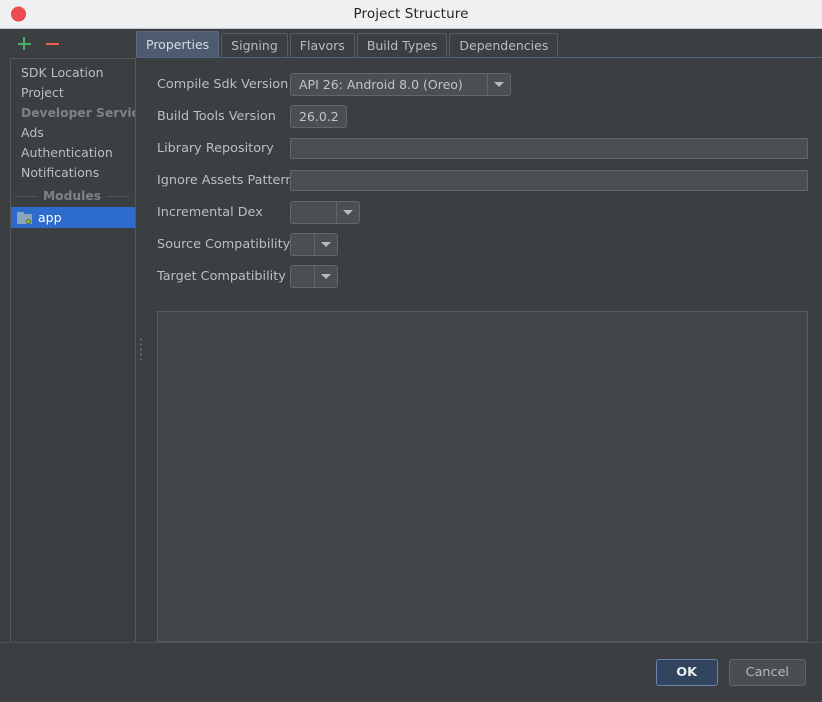 Image resolution: width=822 pixels, height=702 pixels. What do you see at coordinates (549, 148) in the screenshot?
I see `library-repository-input` at bounding box center [549, 148].